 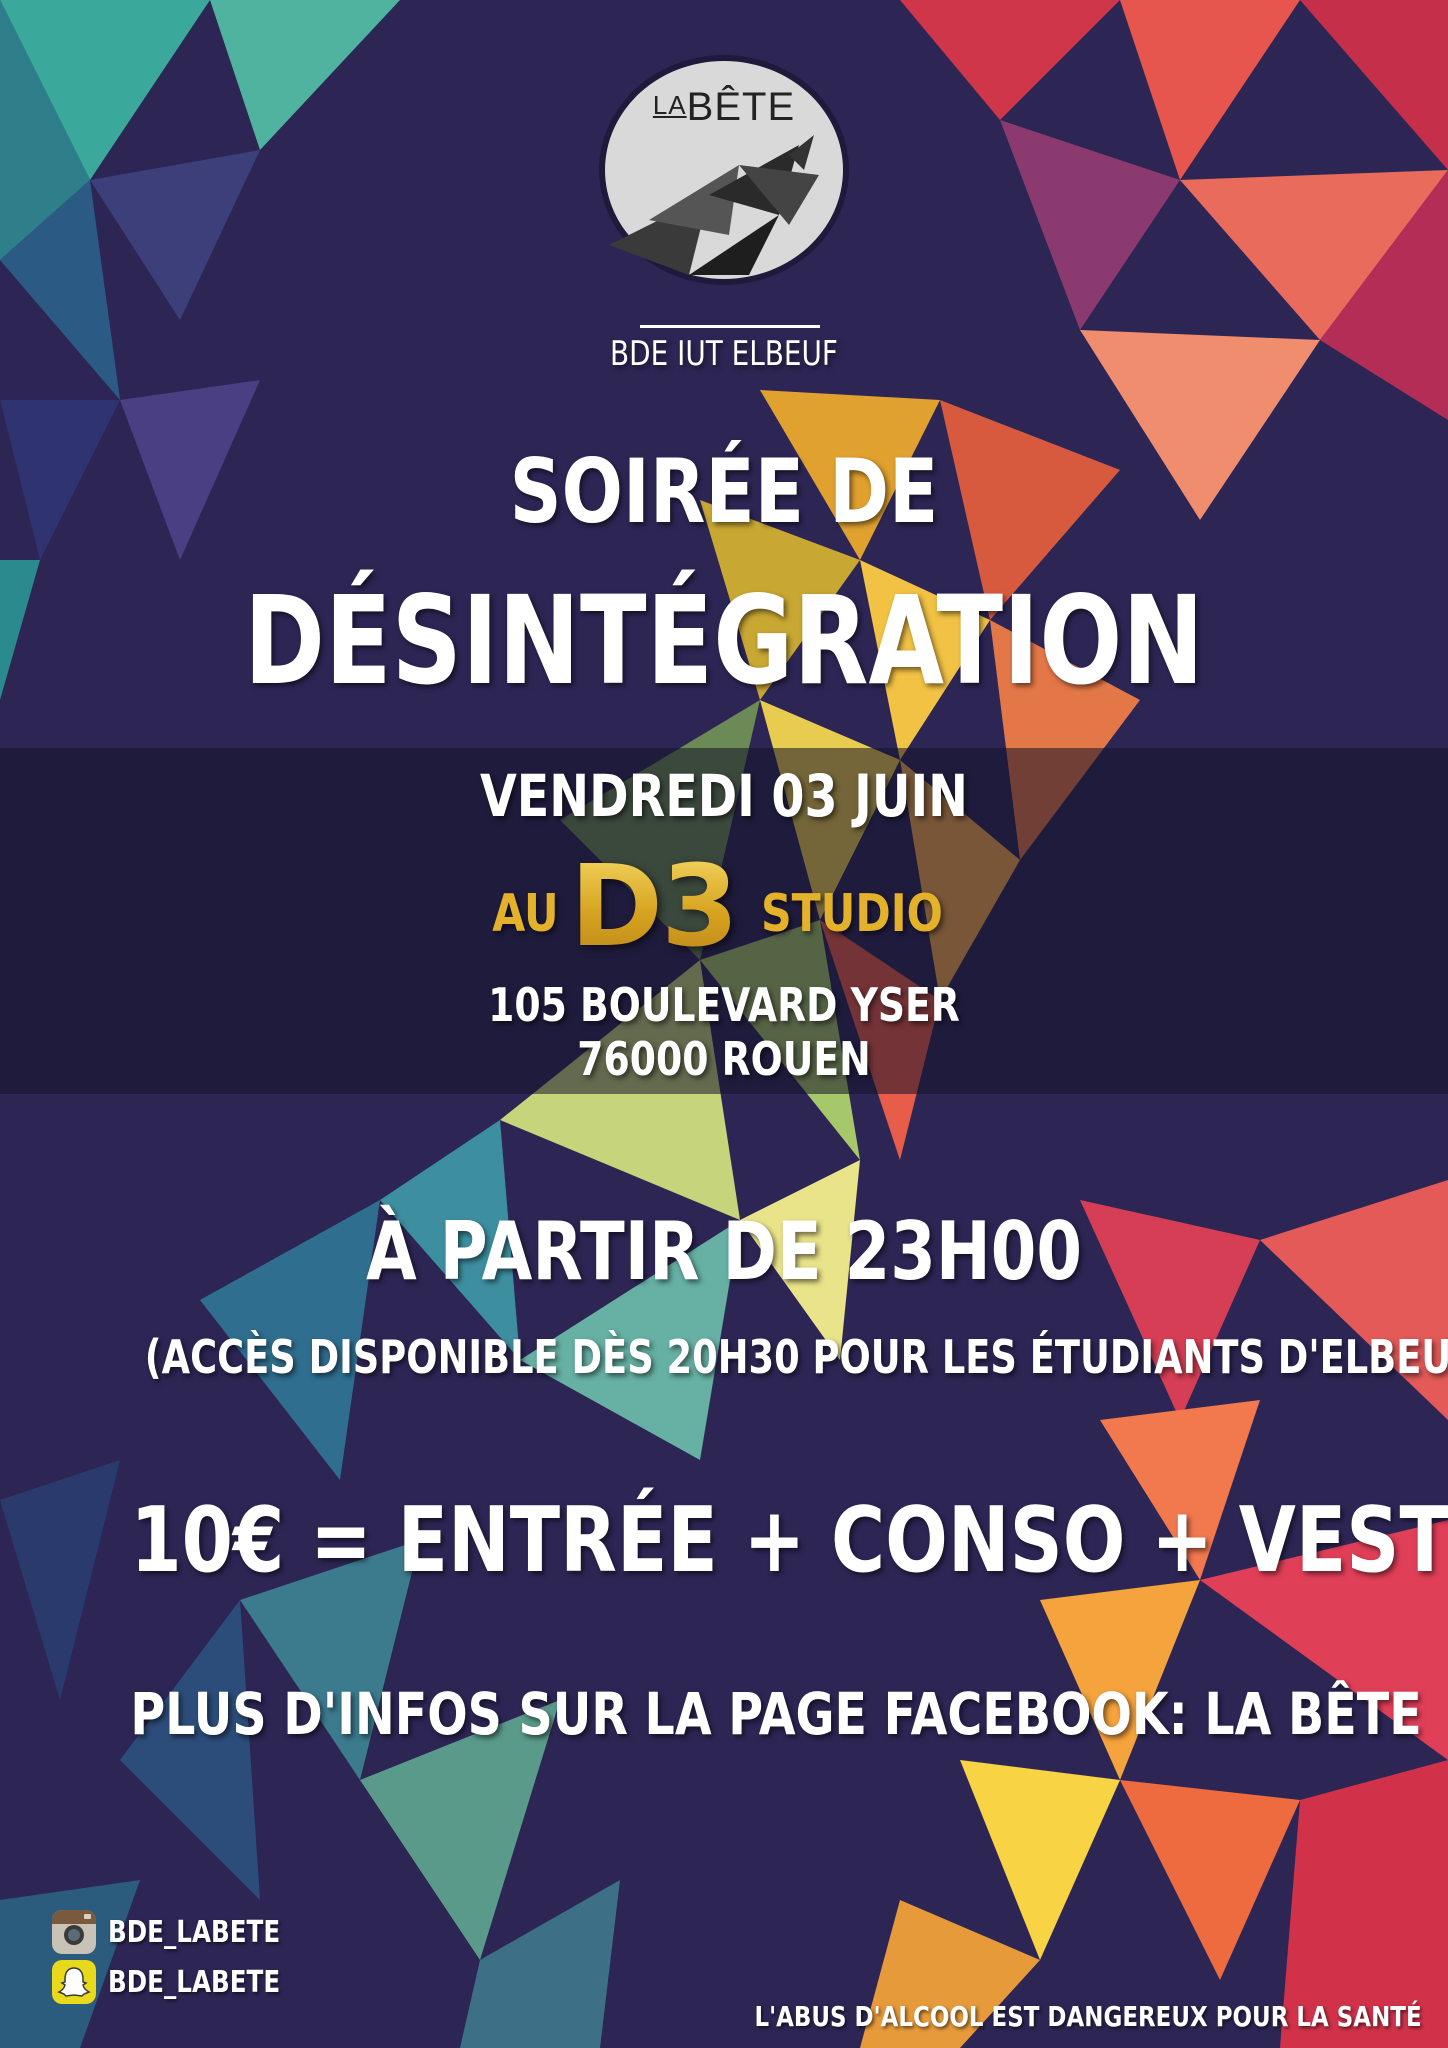 I want to click on venue-prefix: AU, so click(x=525, y=914).